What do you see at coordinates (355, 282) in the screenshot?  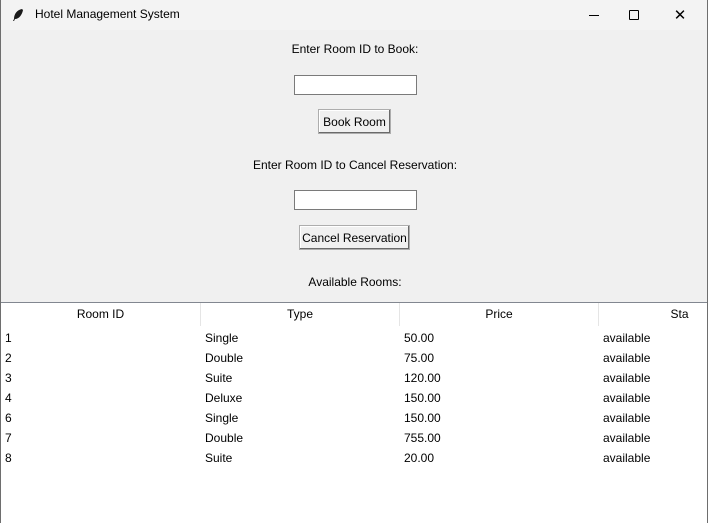 I see `available-rooms-label: Available Rooms:` at bounding box center [355, 282].